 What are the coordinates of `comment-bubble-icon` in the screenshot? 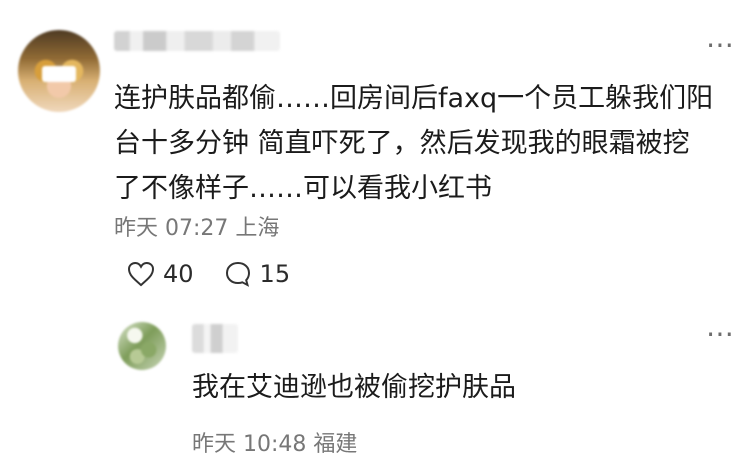 It's located at (242, 274).